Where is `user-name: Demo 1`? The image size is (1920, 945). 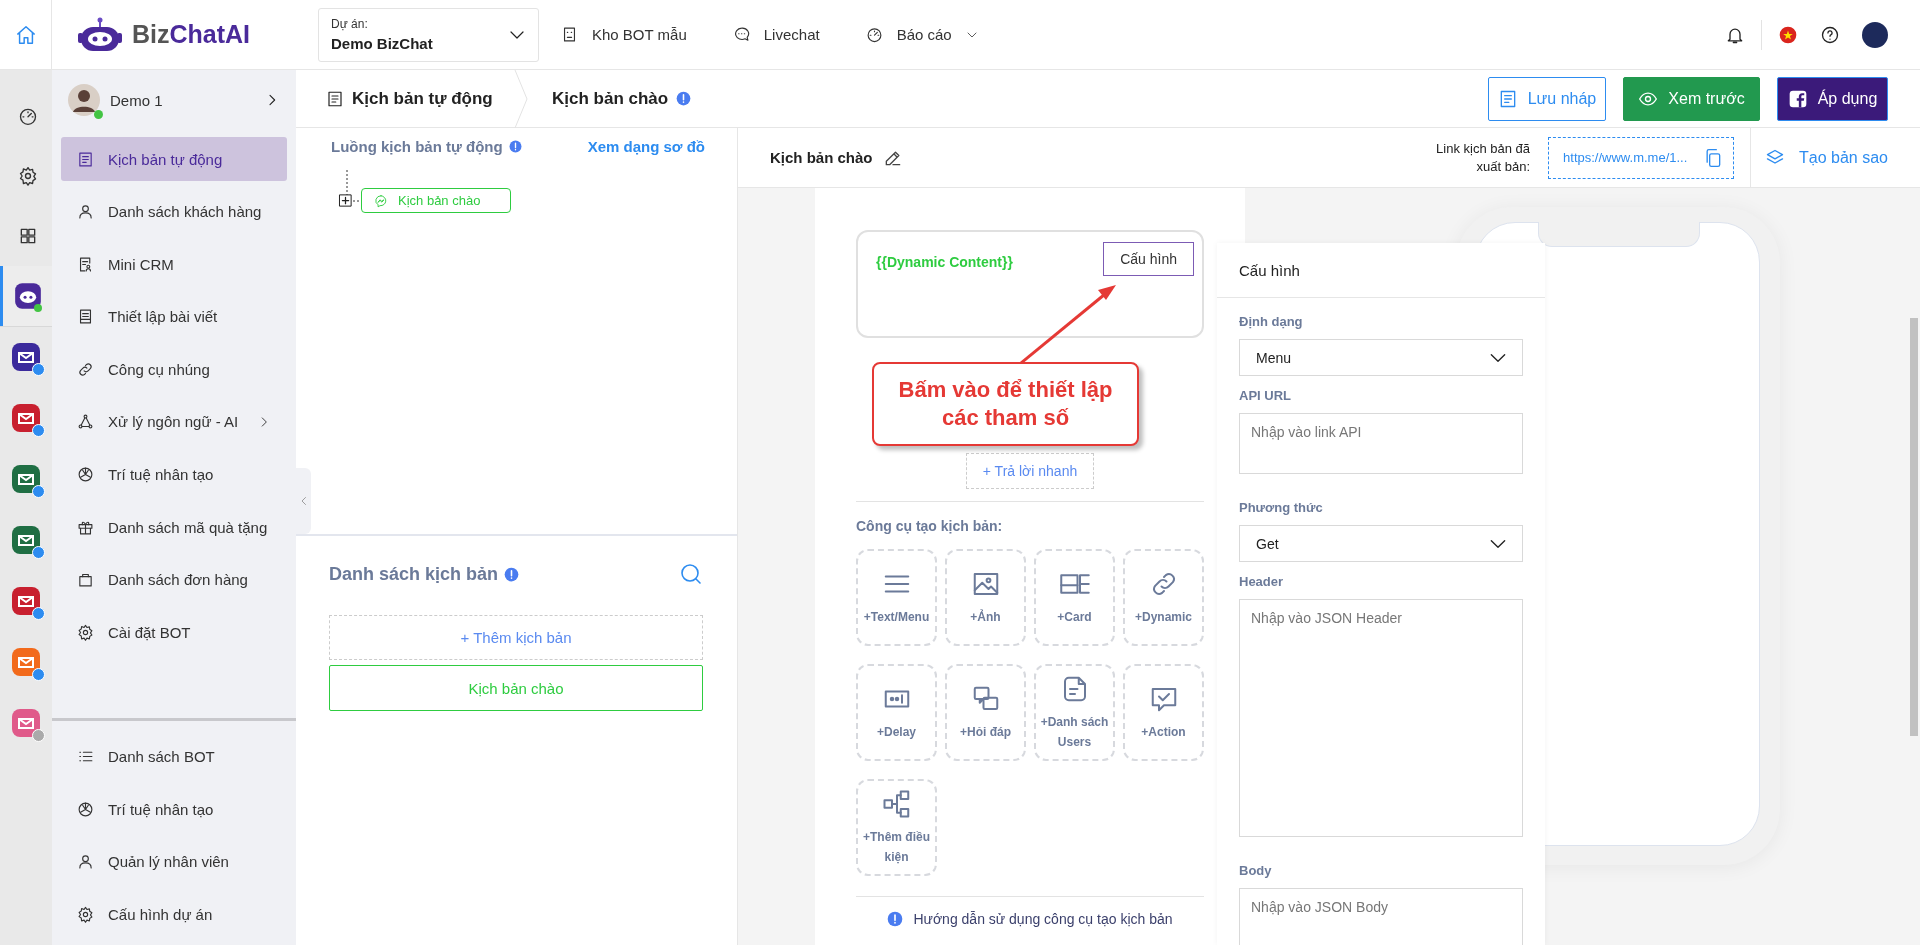
user-name: Demo 1 is located at coordinates (137, 100).